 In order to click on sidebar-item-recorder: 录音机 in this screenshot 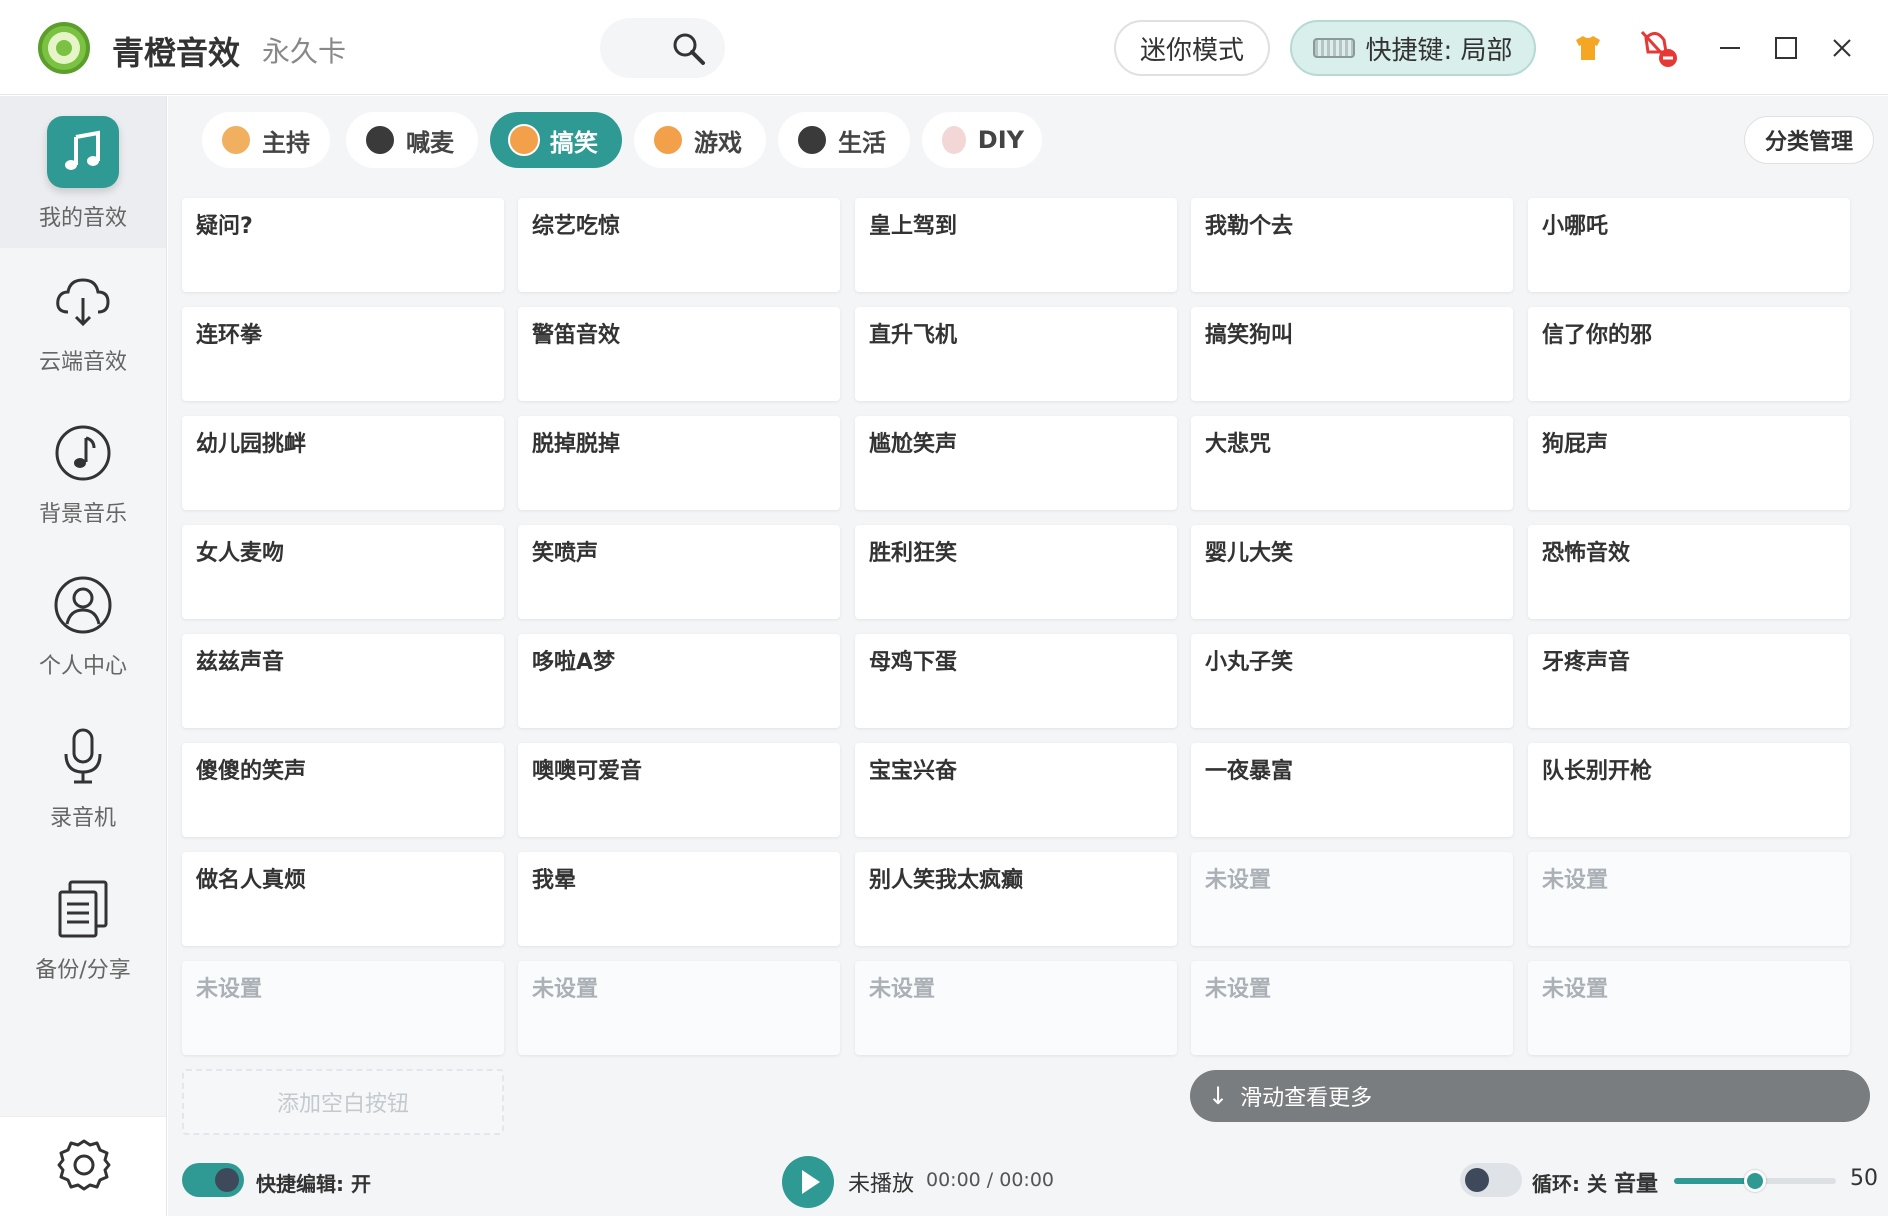, I will do `click(83, 780)`.